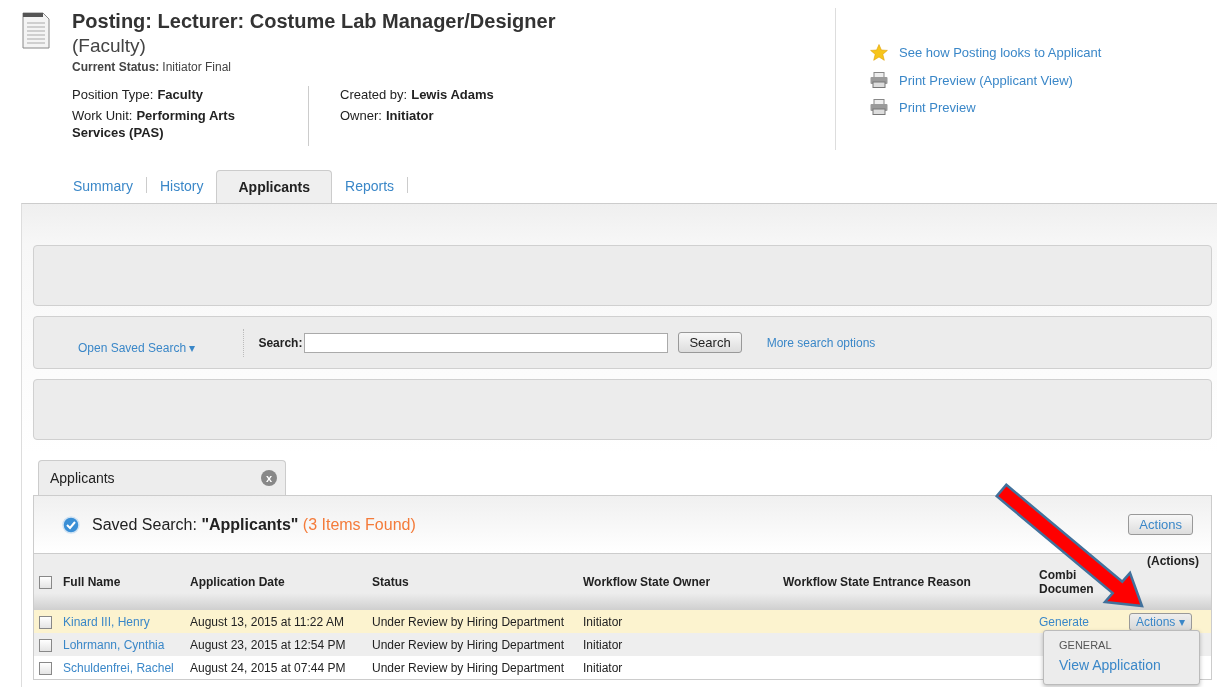 The image size is (1217, 687). Describe the element at coordinates (486, 342) in the screenshot. I see `search-field` at that location.